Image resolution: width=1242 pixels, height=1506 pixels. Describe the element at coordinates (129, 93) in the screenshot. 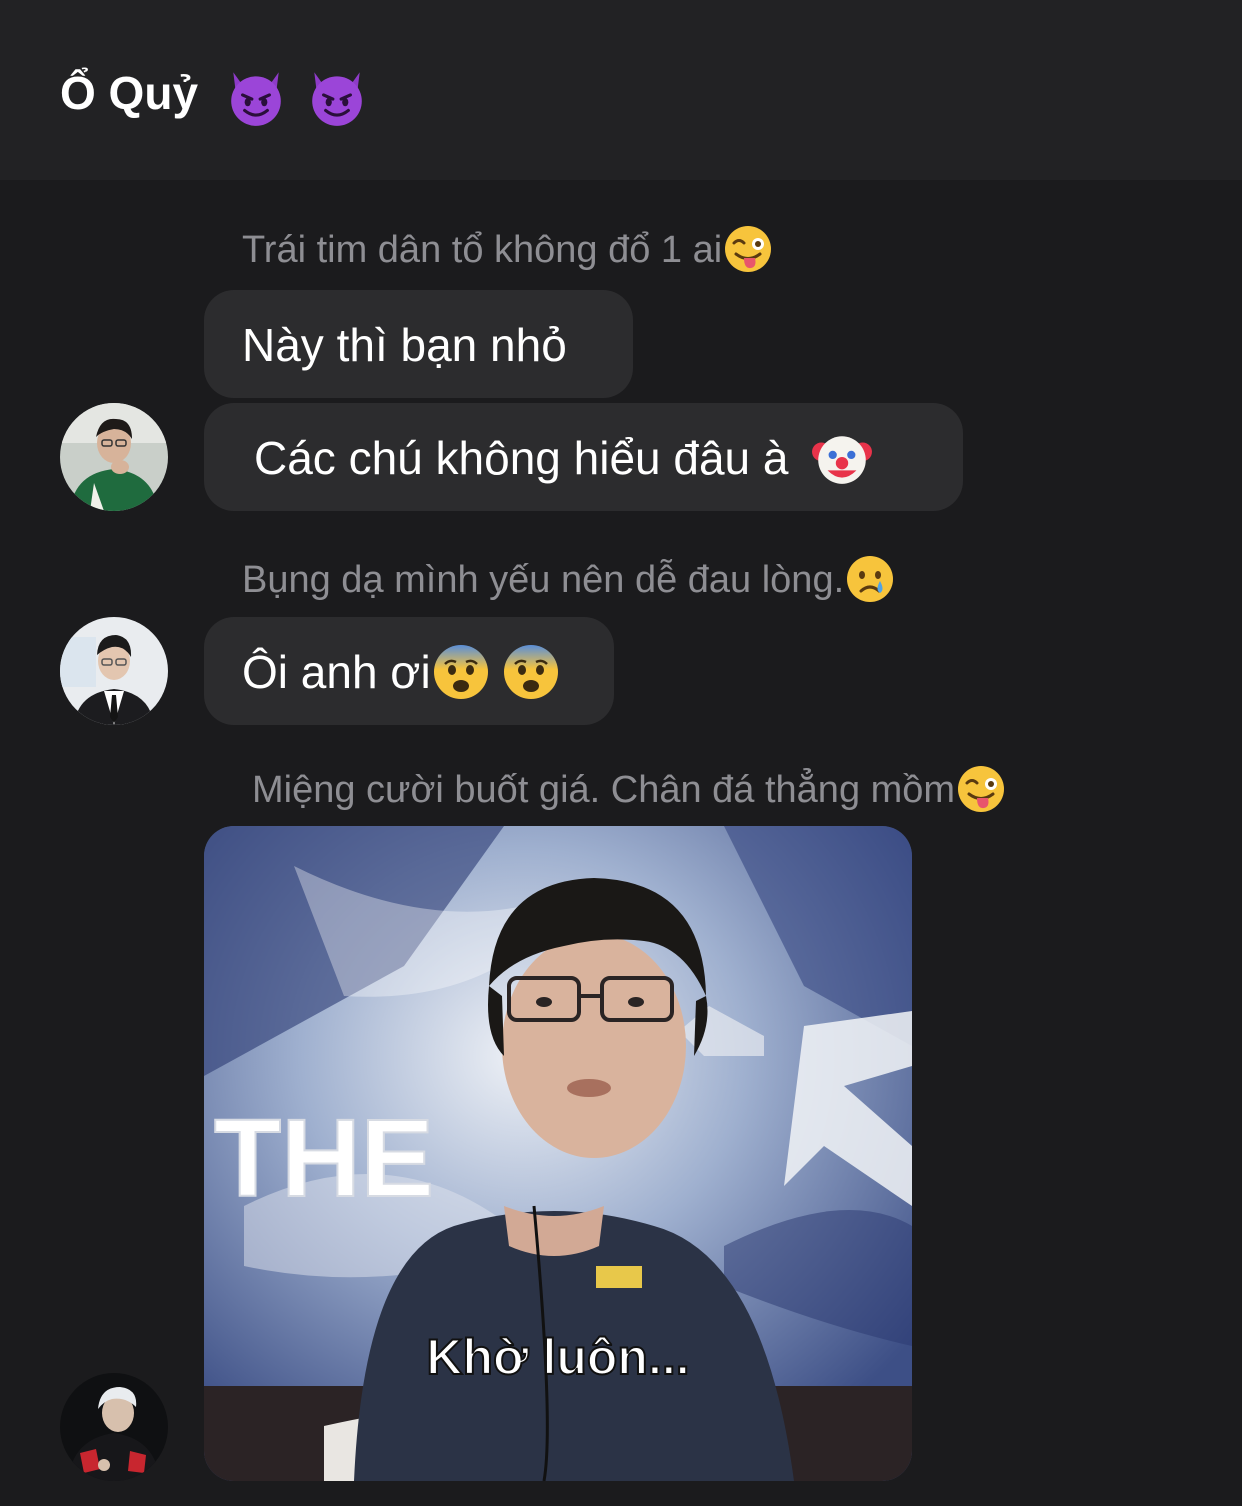

I see `group-name: Ổ Quỷ` at that location.